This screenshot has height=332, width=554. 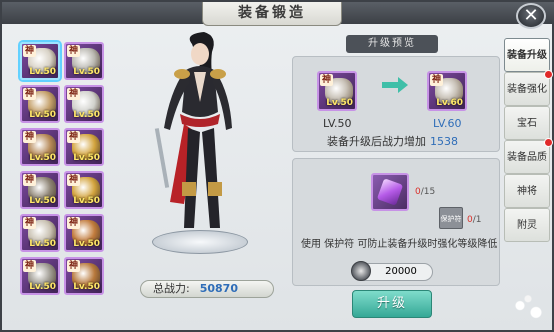 I want to click on gem-count: 0/15, so click(x=425, y=192).